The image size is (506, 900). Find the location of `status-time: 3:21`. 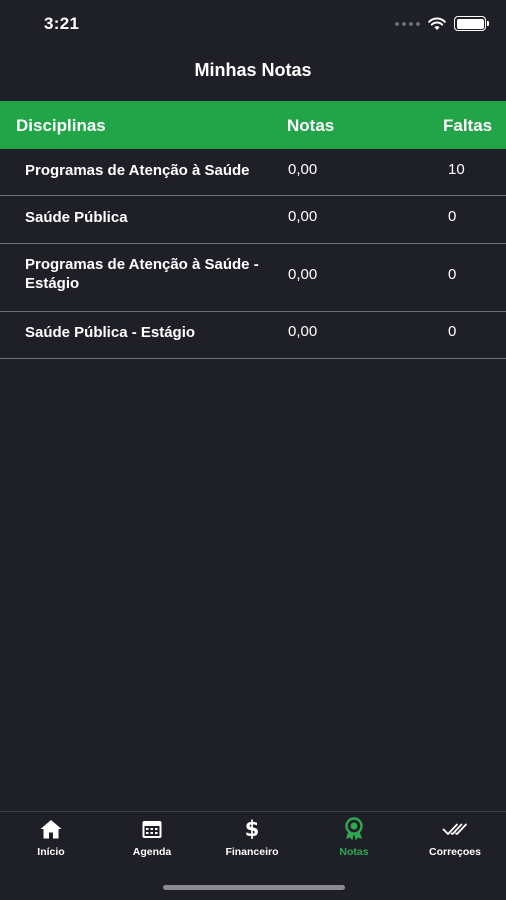

status-time: 3:21 is located at coordinates (62, 23).